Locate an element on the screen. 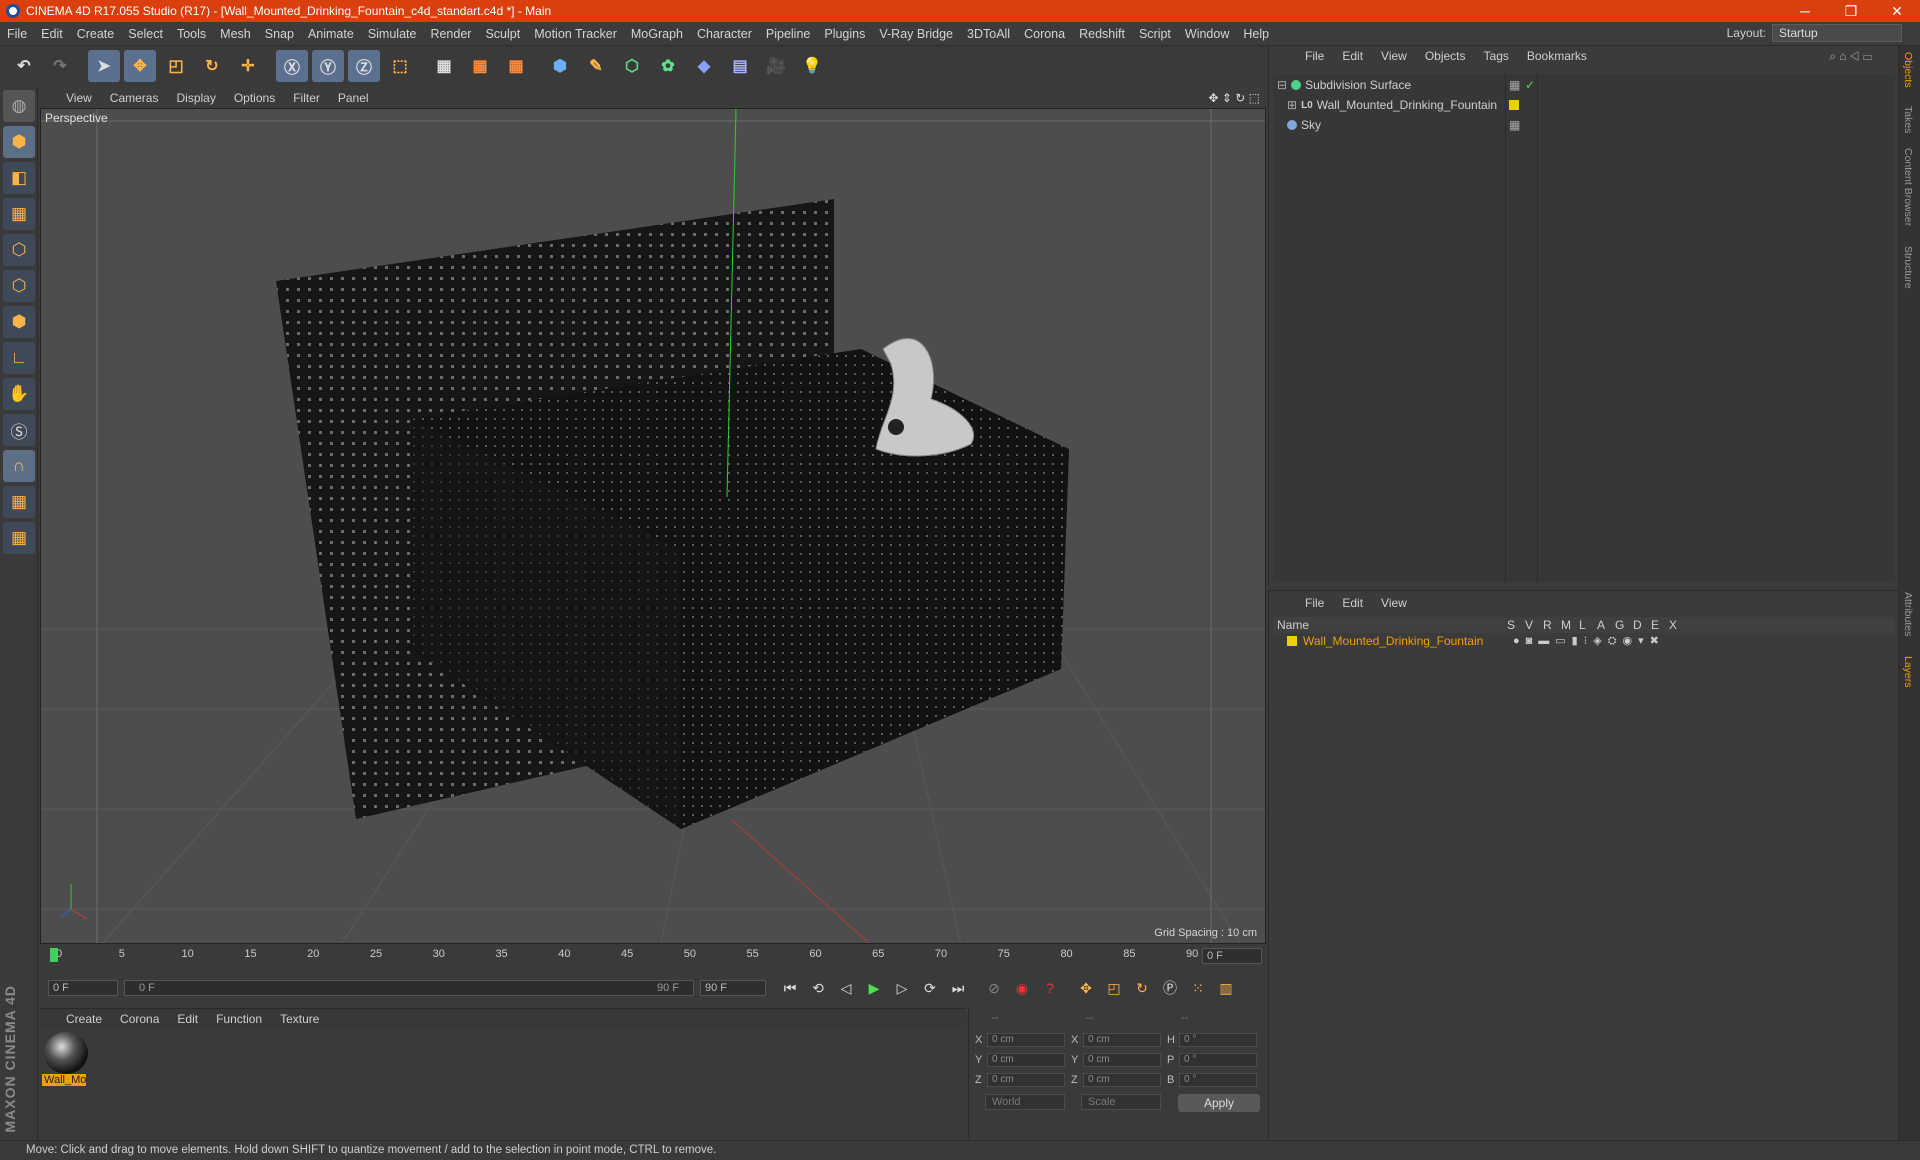 The image size is (1920, 1160). layer-menu-view: View is located at coordinates (1394, 603).